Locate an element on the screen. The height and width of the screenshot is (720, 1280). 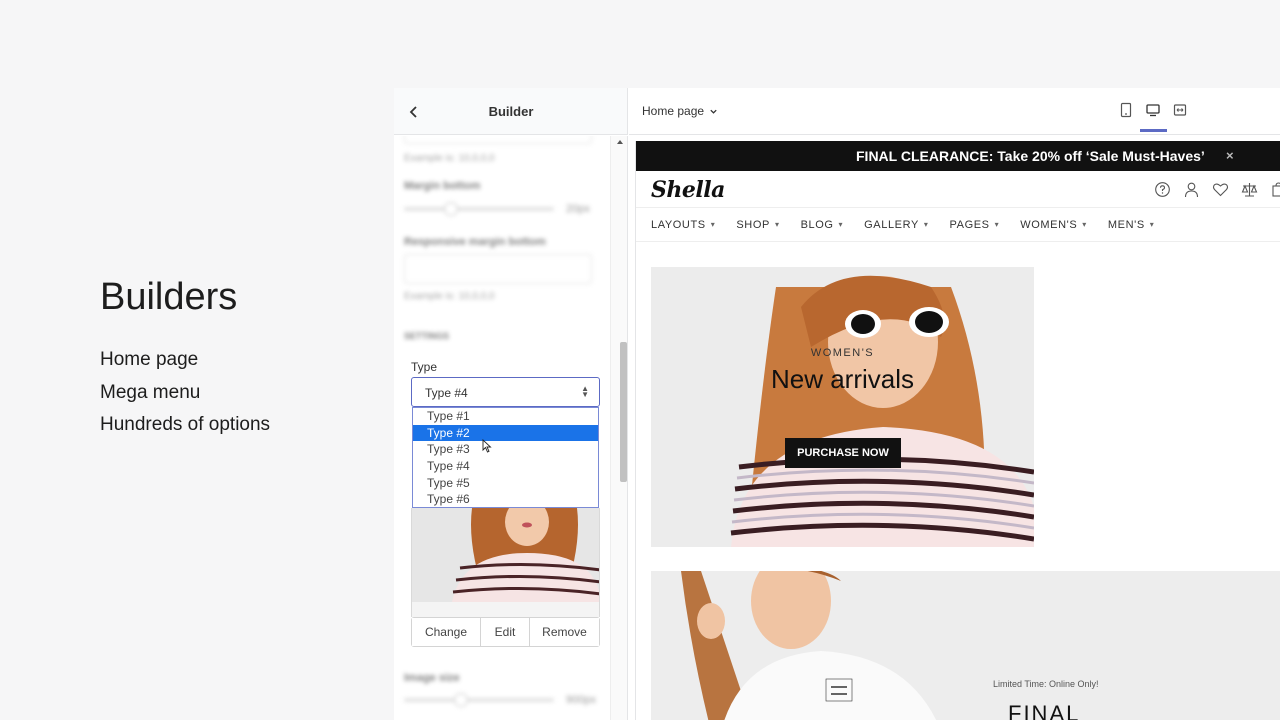
image-actions: Change Edit Remove is located at coordinates (505, 632).